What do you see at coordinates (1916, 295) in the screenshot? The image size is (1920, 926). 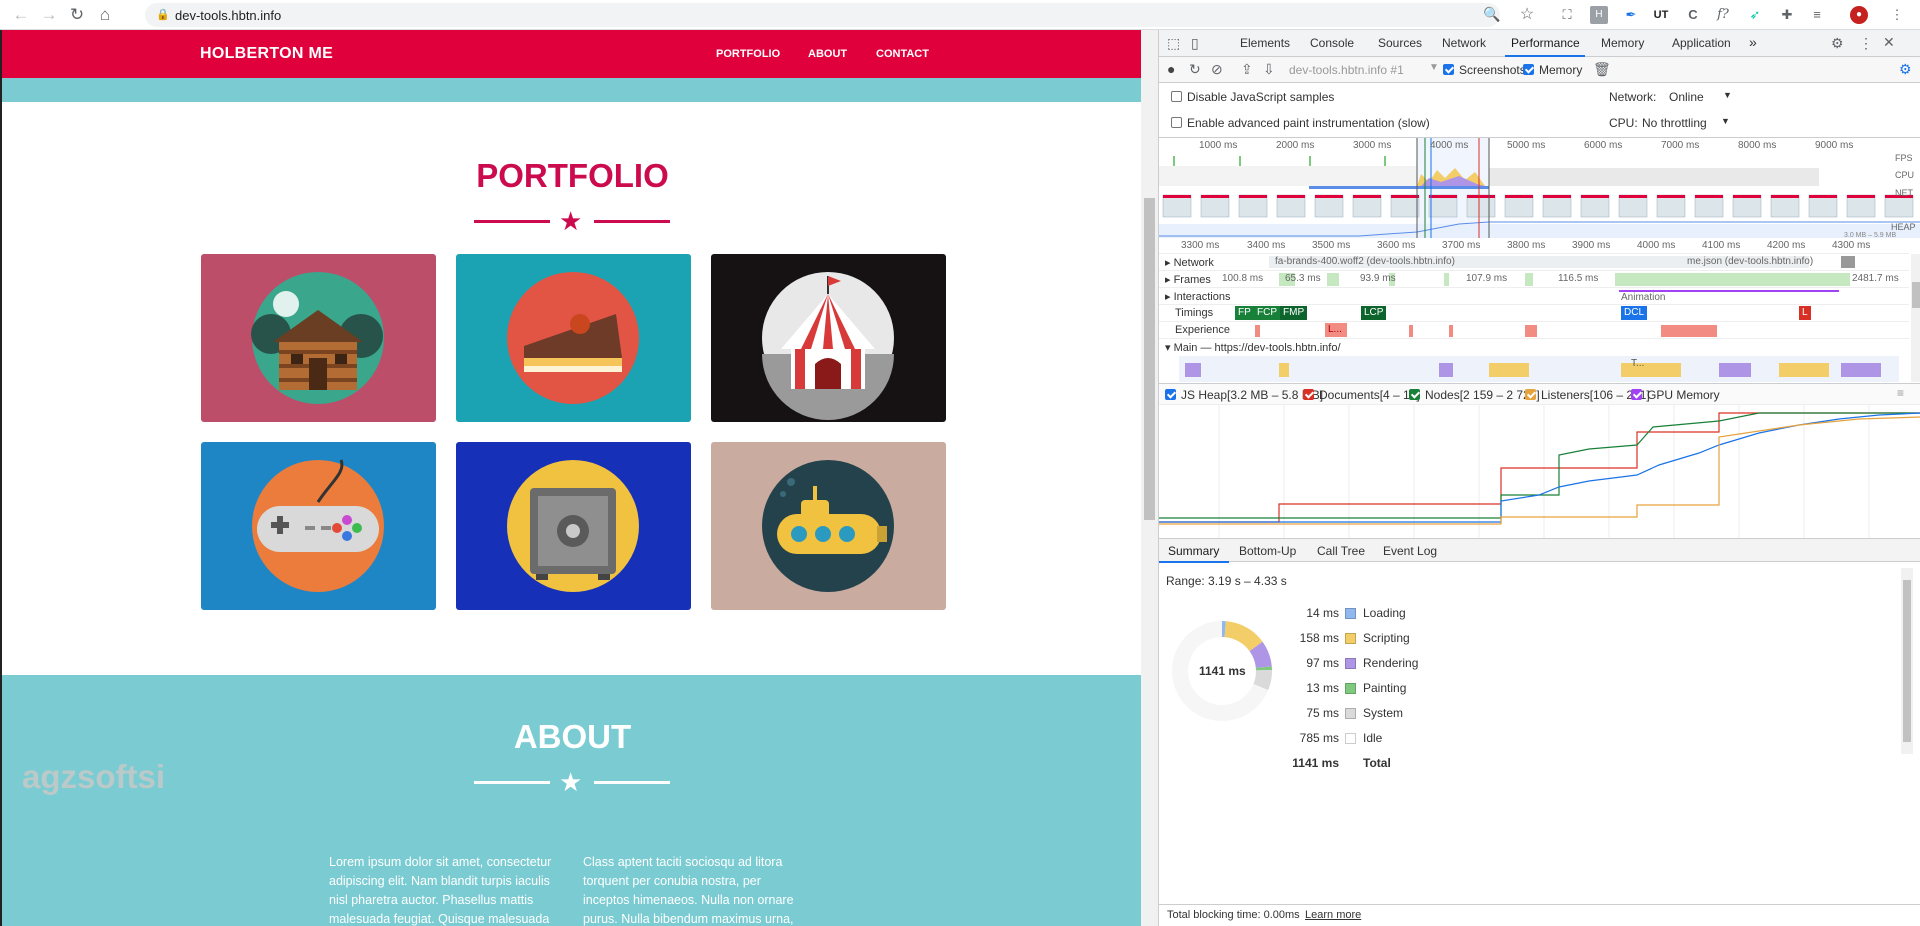 I see `tracks-scrollbar-thumb` at bounding box center [1916, 295].